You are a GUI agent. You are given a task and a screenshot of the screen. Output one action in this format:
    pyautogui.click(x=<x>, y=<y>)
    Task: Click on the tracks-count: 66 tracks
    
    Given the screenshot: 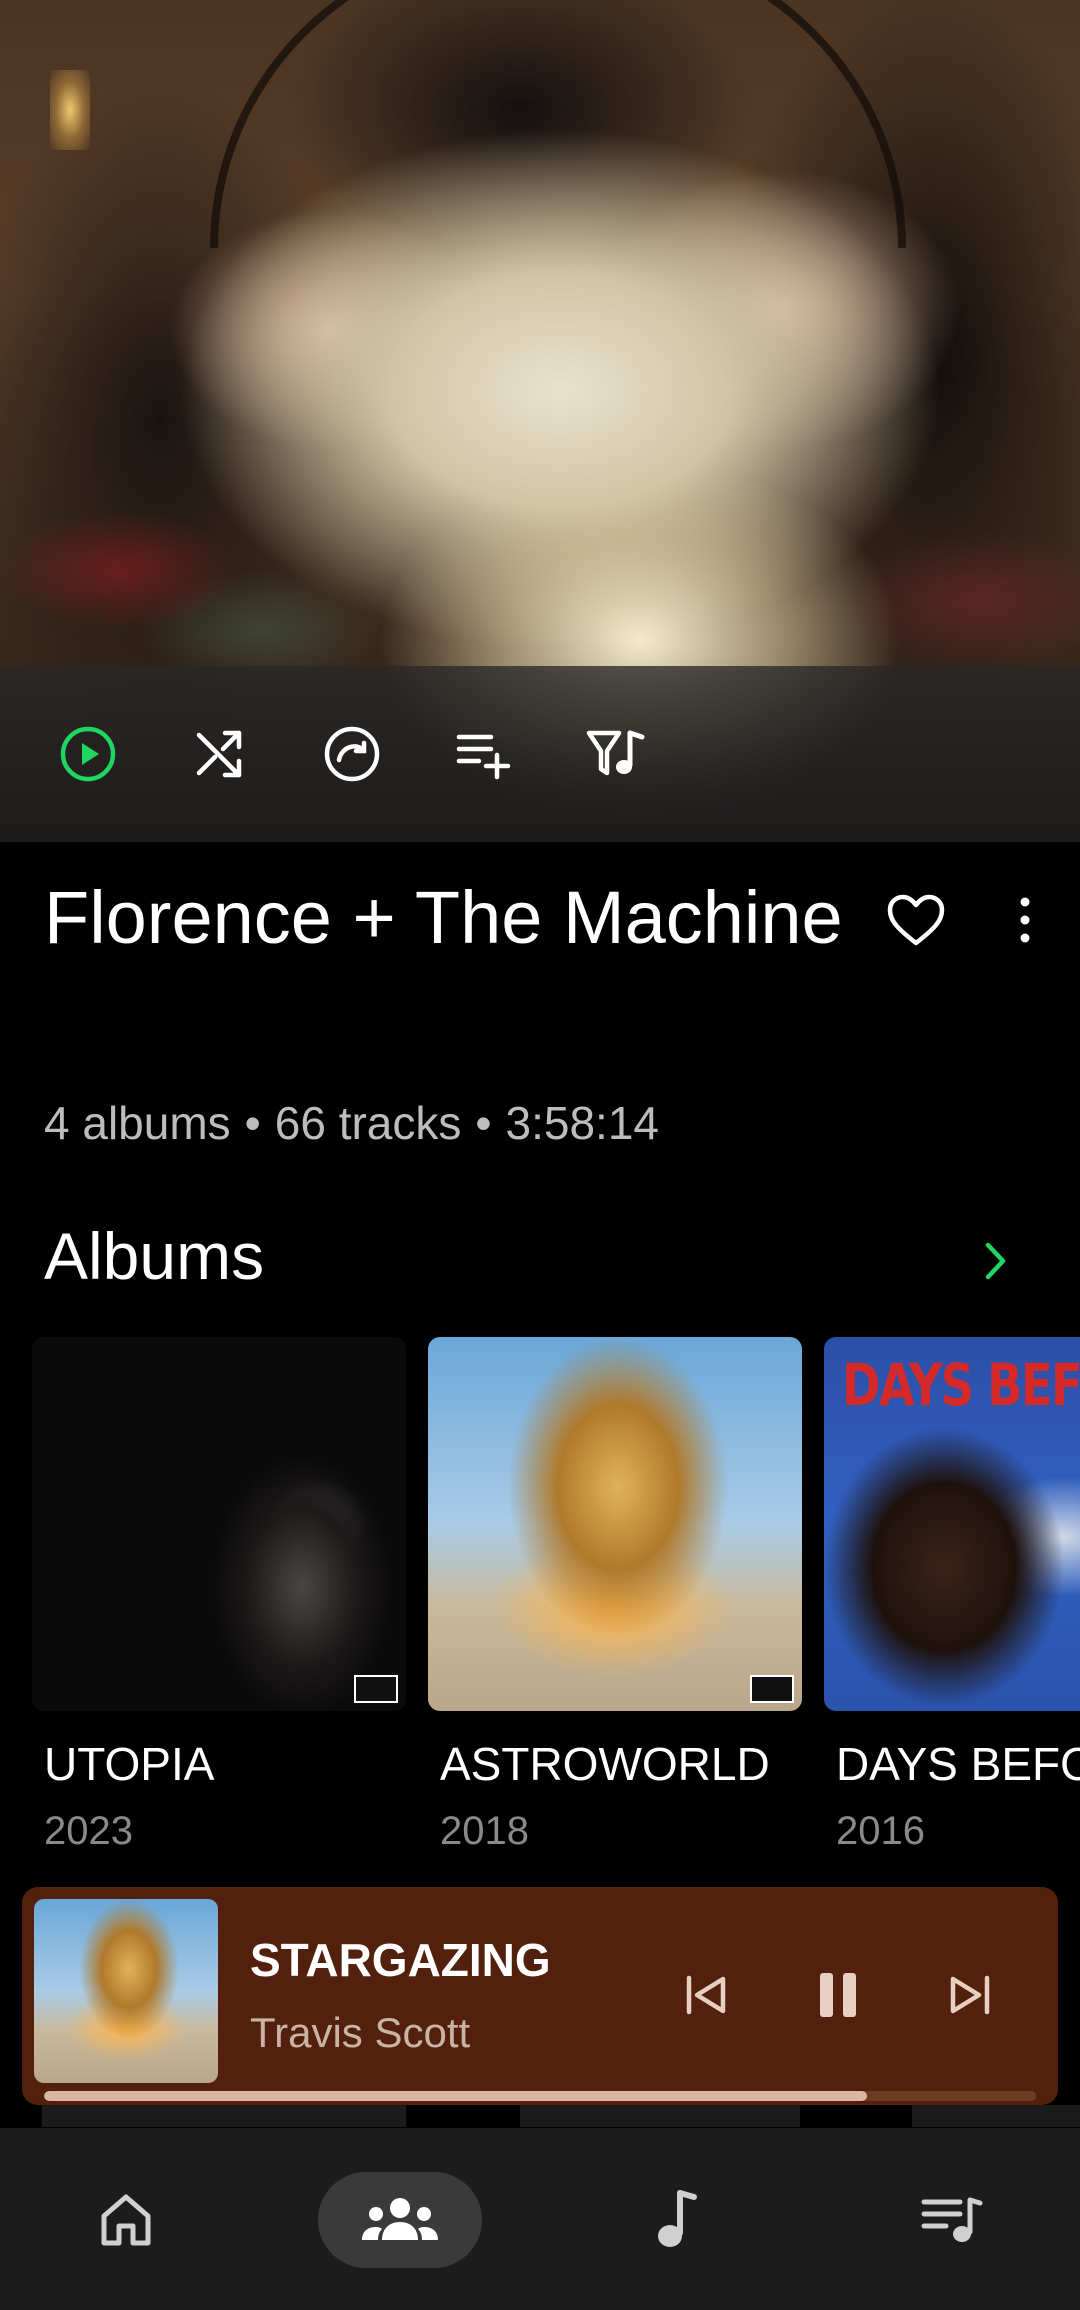 What is the action you would take?
    pyautogui.click(x=368, y=1123)
    